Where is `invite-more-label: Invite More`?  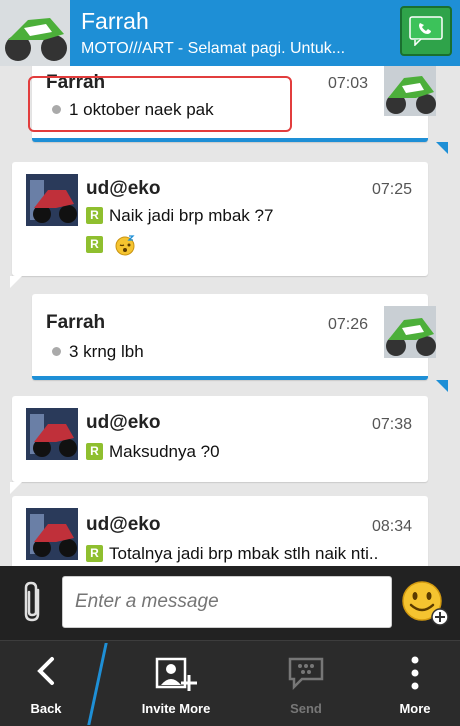 invite-more-label: Invite More is located at coordinates (176, 708).